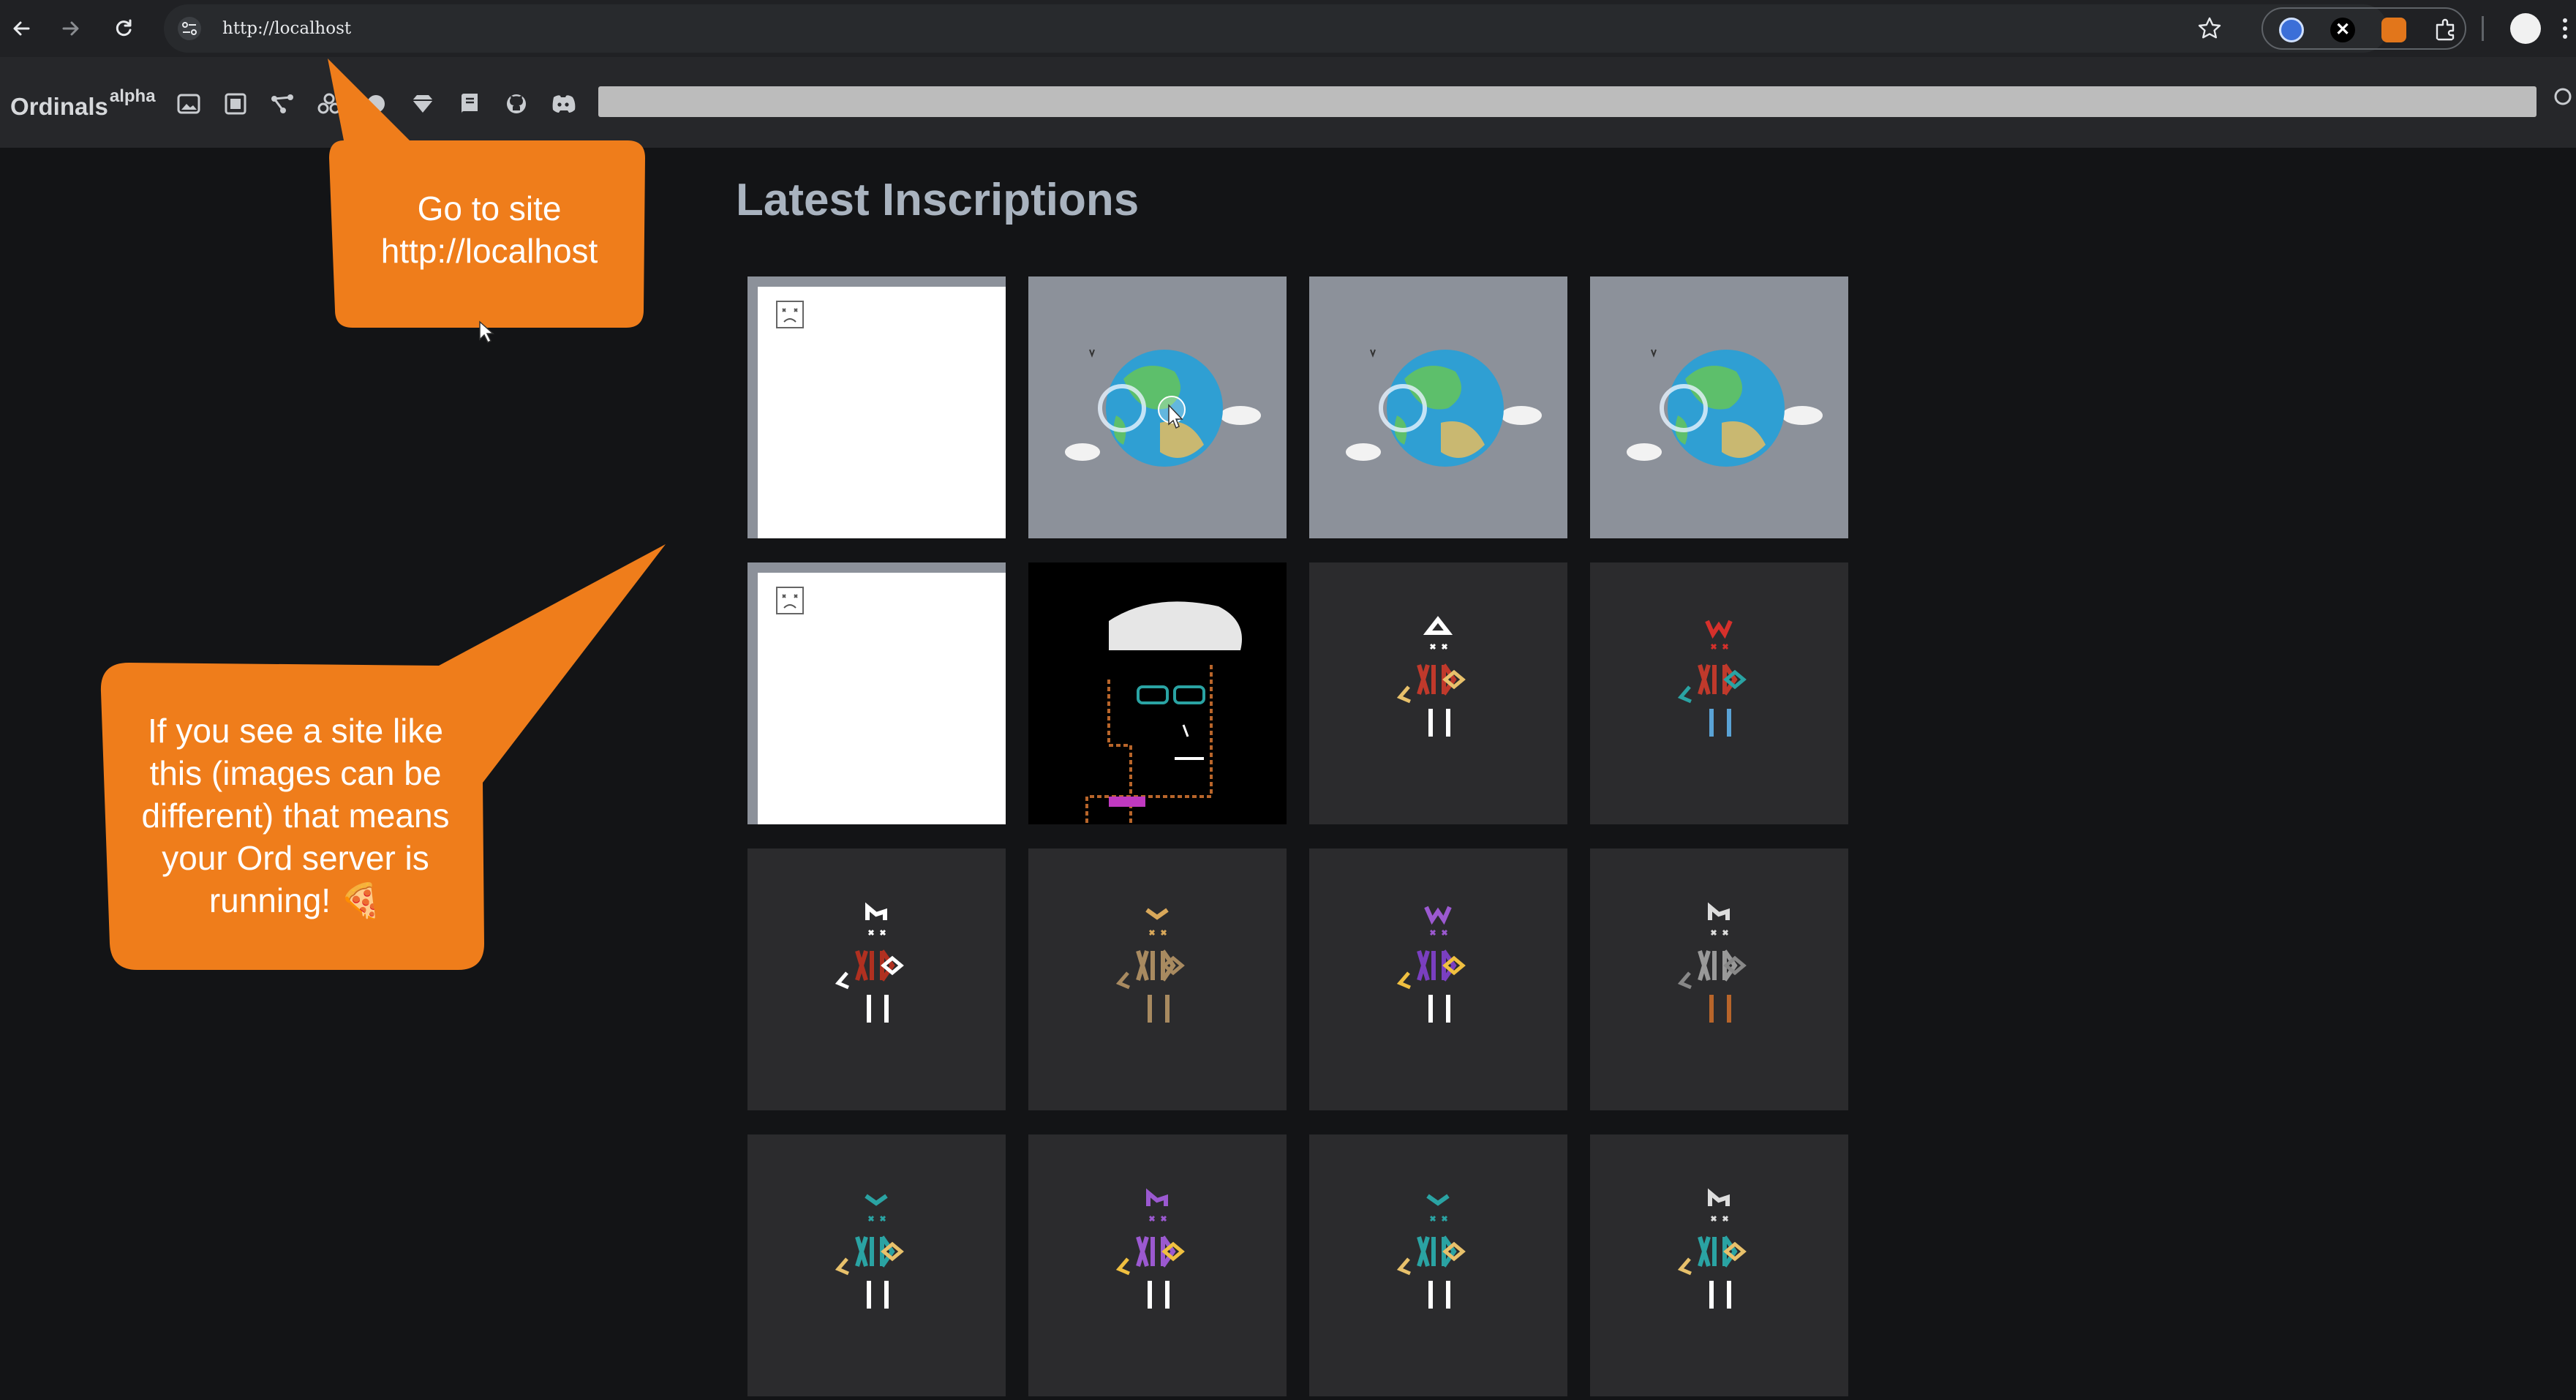  I want to click on top-callout-text: Go to site http://localhost, so click(489, 230).